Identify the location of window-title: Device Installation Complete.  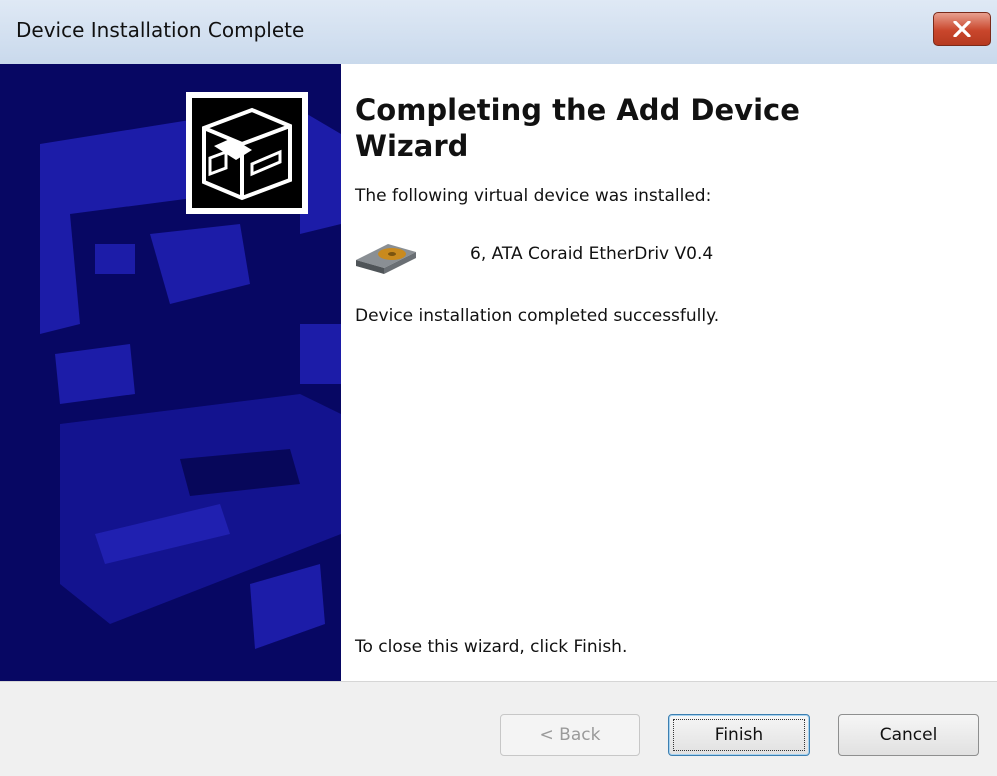
(160, 30).